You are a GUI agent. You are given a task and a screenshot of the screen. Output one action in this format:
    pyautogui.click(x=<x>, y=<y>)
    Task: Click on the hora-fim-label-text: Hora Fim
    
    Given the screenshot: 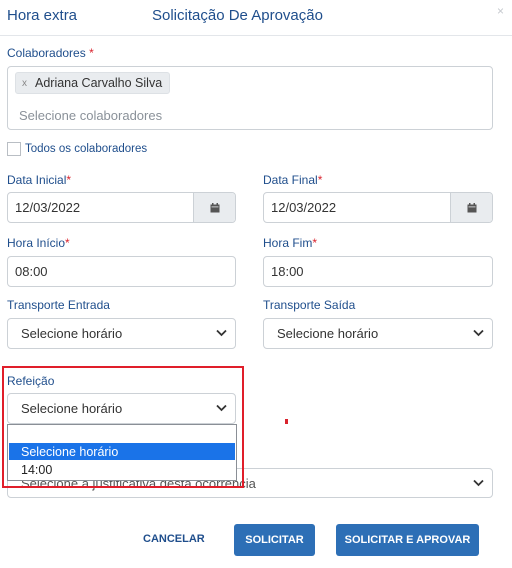 What is the action you would take?
    pyautogui.click(x=288, y=243)
    